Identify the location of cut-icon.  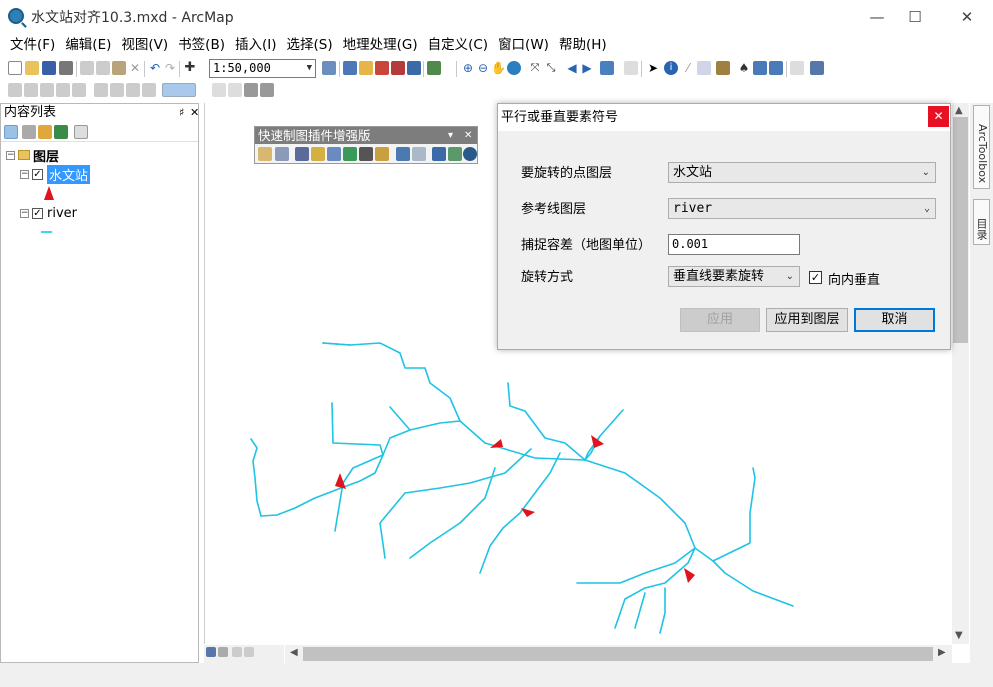
(87, 68).